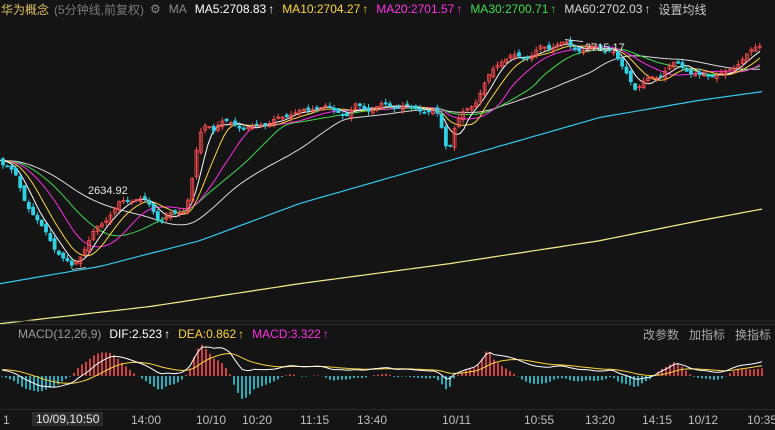  I want to click on switch-indicator-button: 换指标, so click(753, 334).